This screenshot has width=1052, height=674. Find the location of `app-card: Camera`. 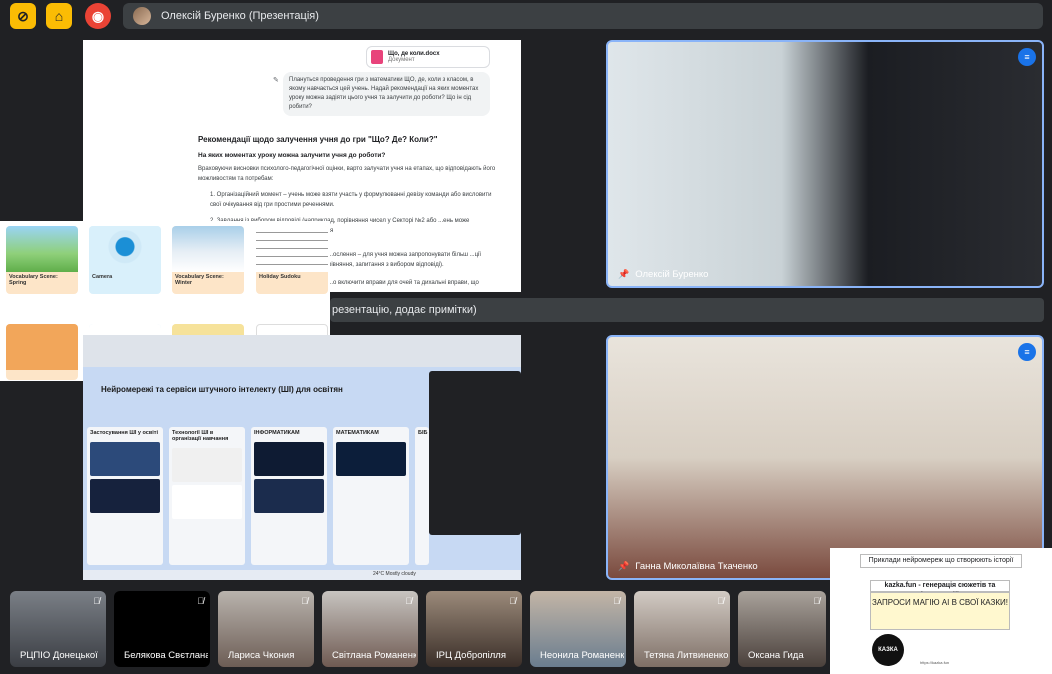

app-card: Camera is located at coordinates (125, 260).